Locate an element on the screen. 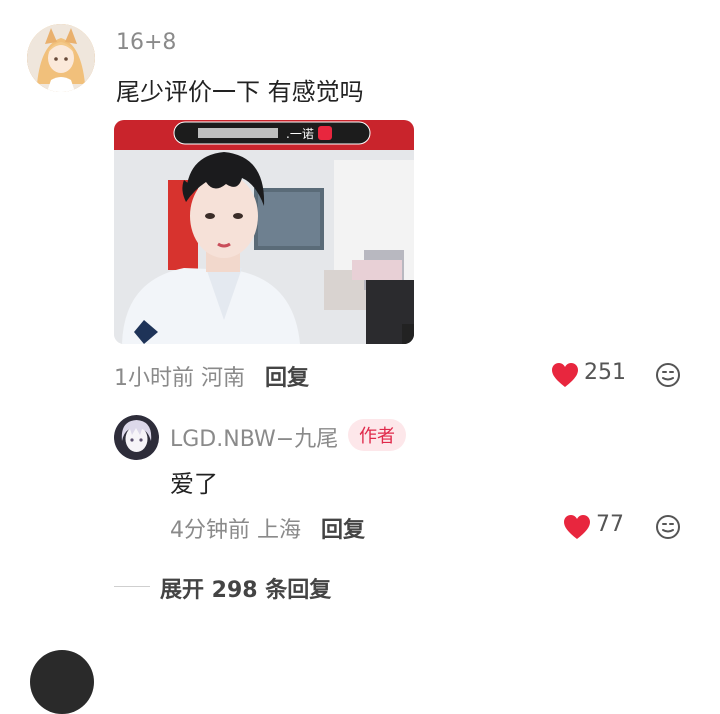  expand-divider is located at coordinates (132, 586).